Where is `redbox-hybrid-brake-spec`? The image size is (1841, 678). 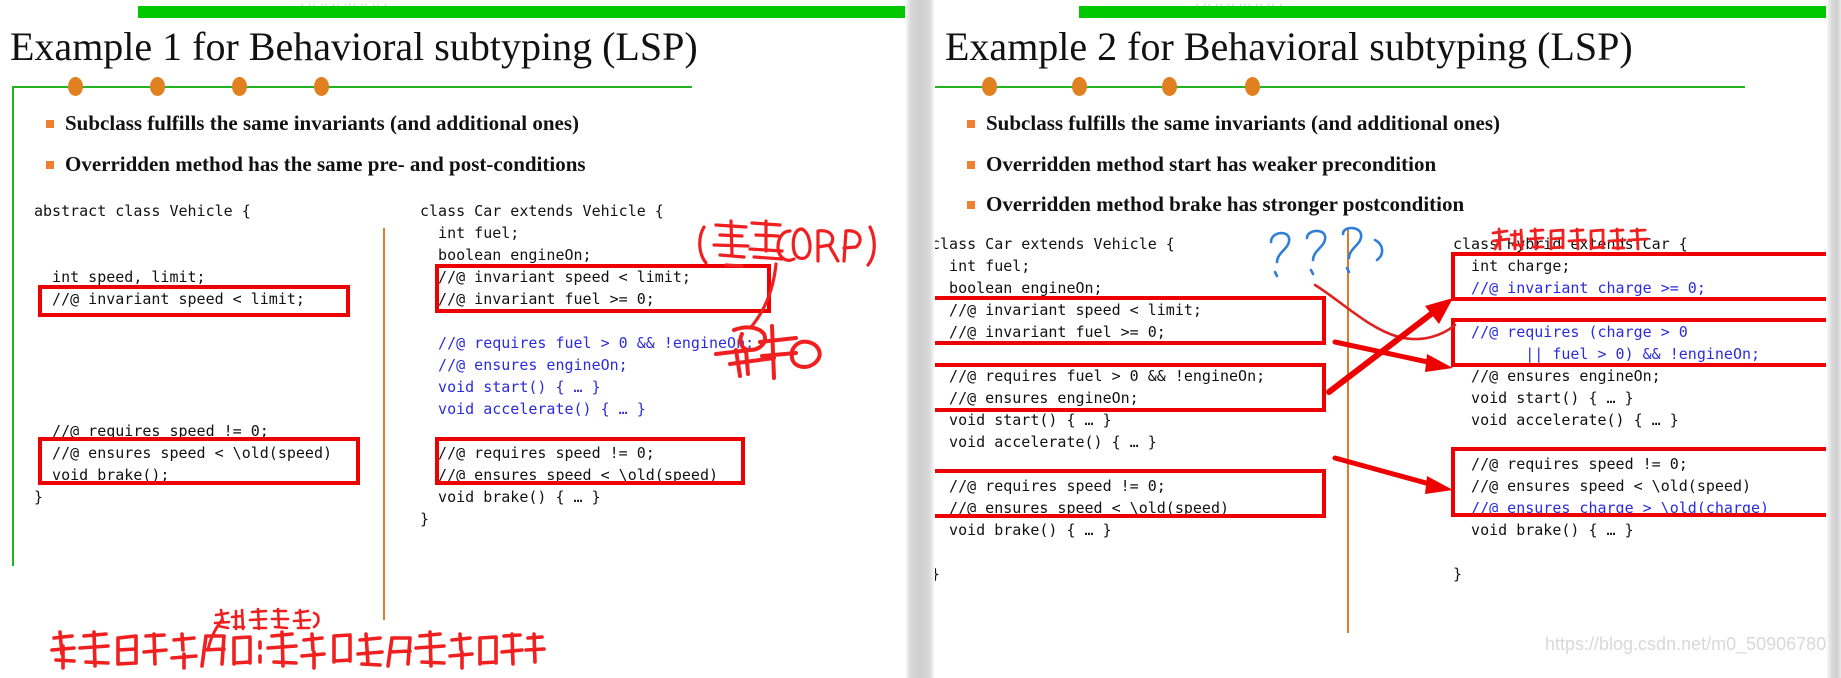
redbox-hybrid-brake-spec is located at coordinates (1646, 482).